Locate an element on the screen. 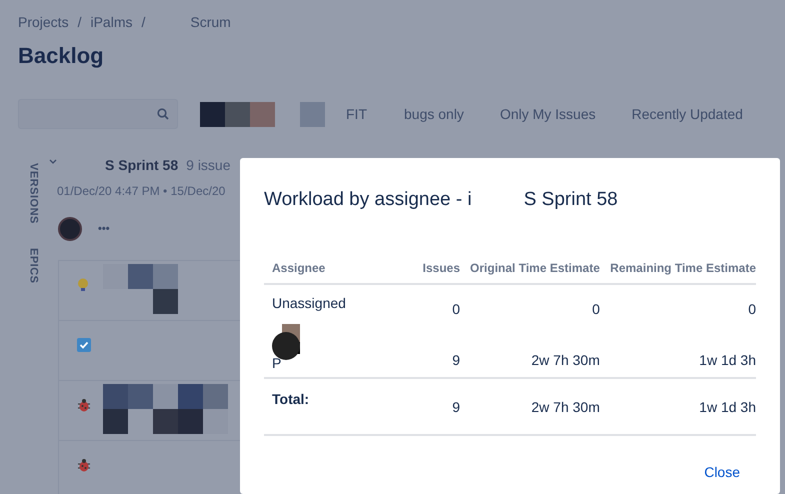 The image size is (785, 494). column-header: Original Time Estimate is located at coordinates (530, 269).